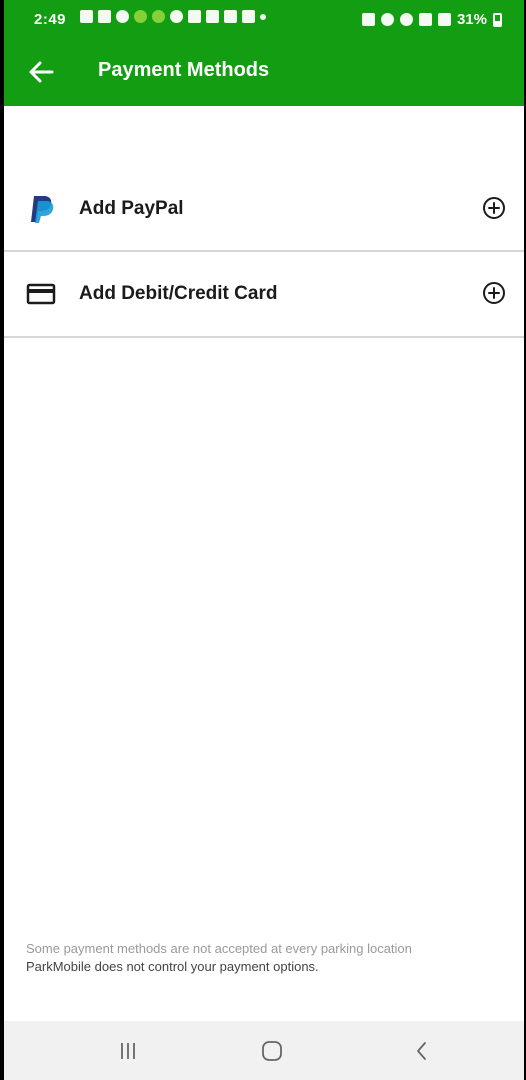 Image resolution: width=526 pixels, height=1080 pixels. What do you see at coordinates (444, 19) in the screenshot?
I see `signal-icon` at bounding box center [444, 19].